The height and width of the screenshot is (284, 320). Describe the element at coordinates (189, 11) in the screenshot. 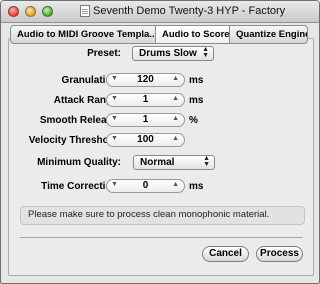

I see `window-title: Seventh Demo Twenty-3 HYP - Factory` at that location.